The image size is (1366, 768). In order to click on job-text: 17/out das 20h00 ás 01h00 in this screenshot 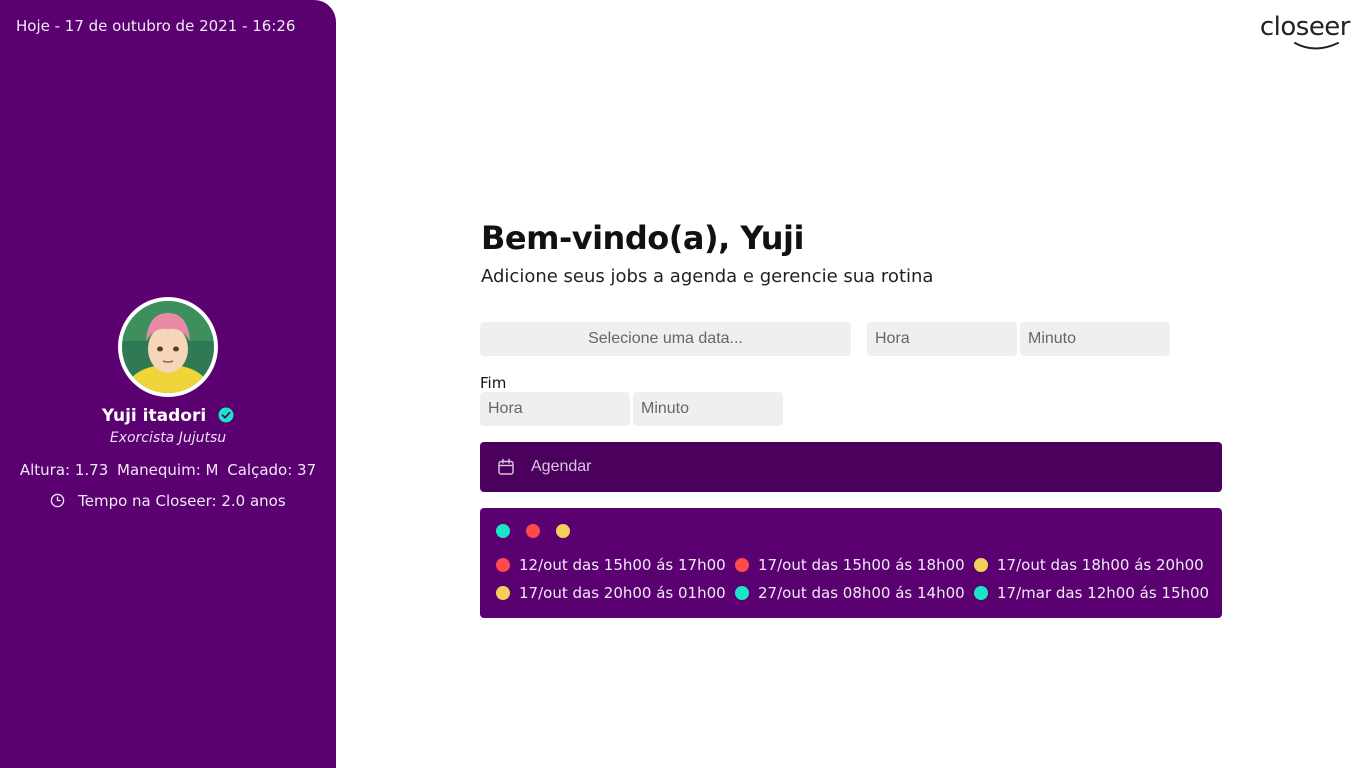, I will do `click(622, 592)`.